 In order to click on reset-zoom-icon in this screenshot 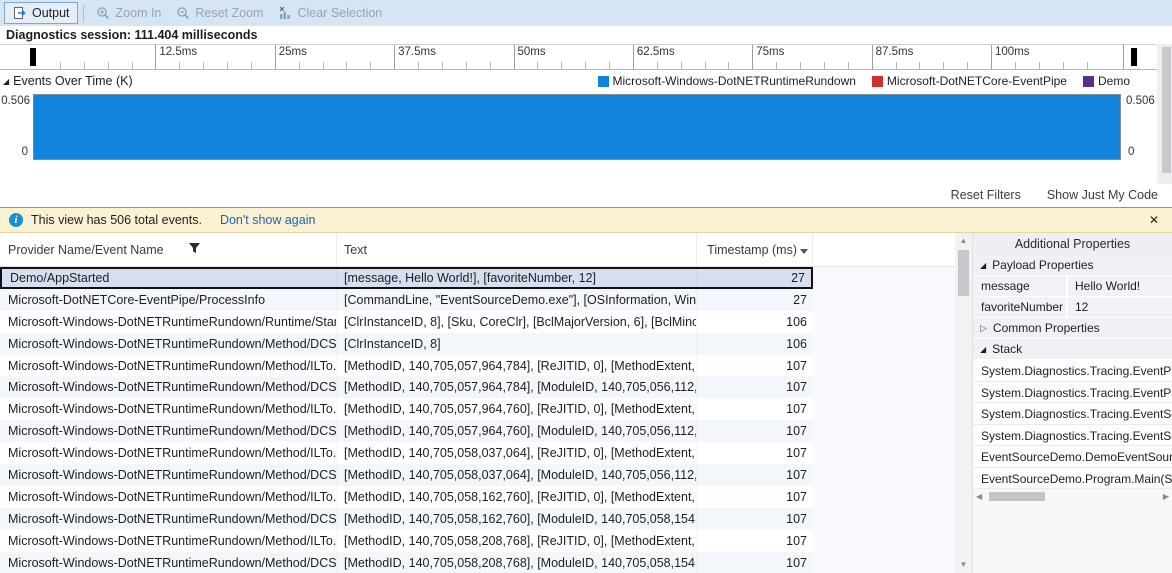, I will do `click(182, 13)`.